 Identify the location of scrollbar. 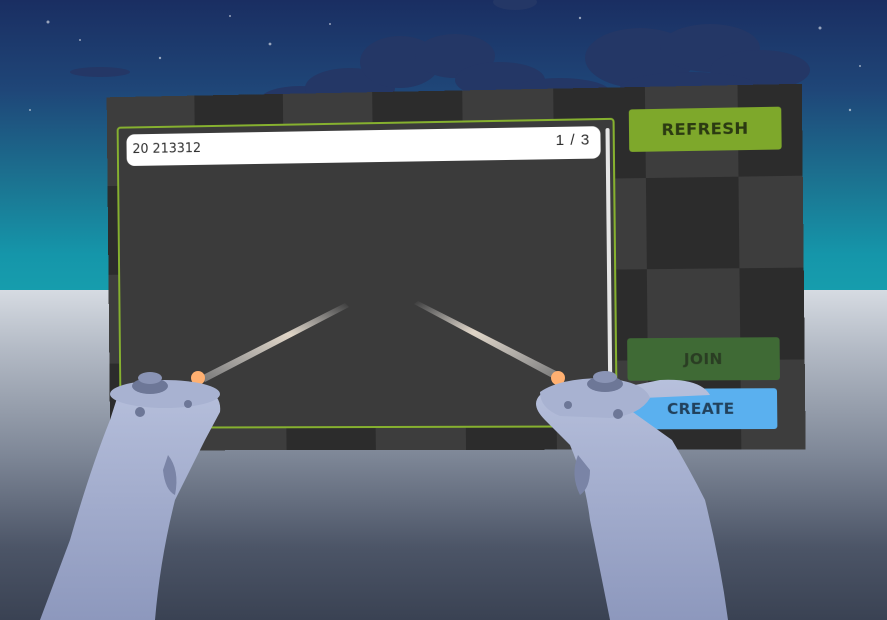
(609, 275).